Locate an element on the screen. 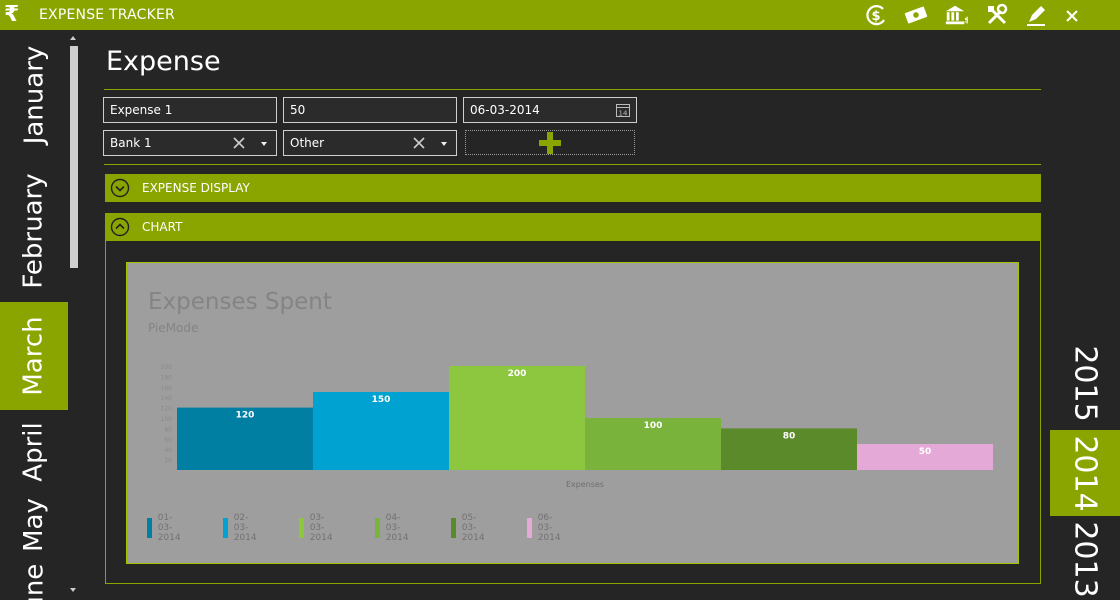  data-label: 50 is located at coordinates (925, 452).